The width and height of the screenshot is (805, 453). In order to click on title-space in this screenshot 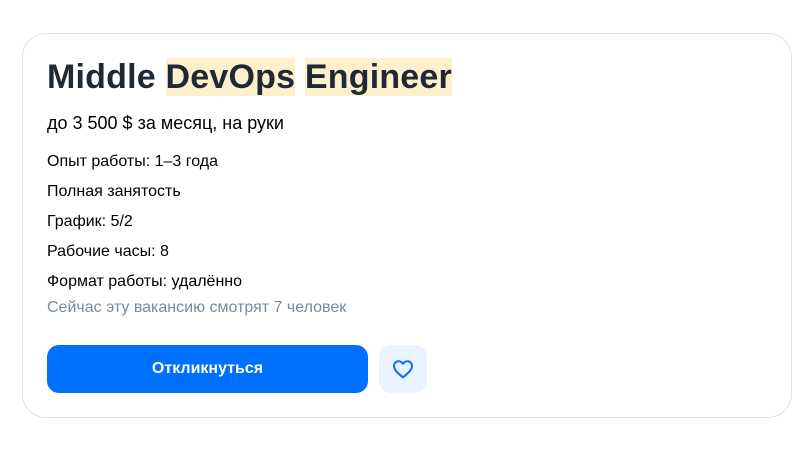, I will do `click(300, 77)`.